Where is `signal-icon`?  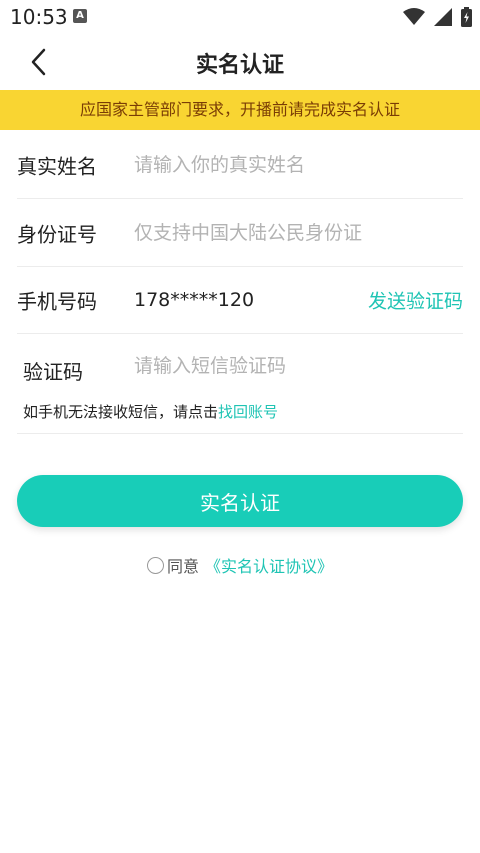 signal-icon is located at coordinates (443, 17).